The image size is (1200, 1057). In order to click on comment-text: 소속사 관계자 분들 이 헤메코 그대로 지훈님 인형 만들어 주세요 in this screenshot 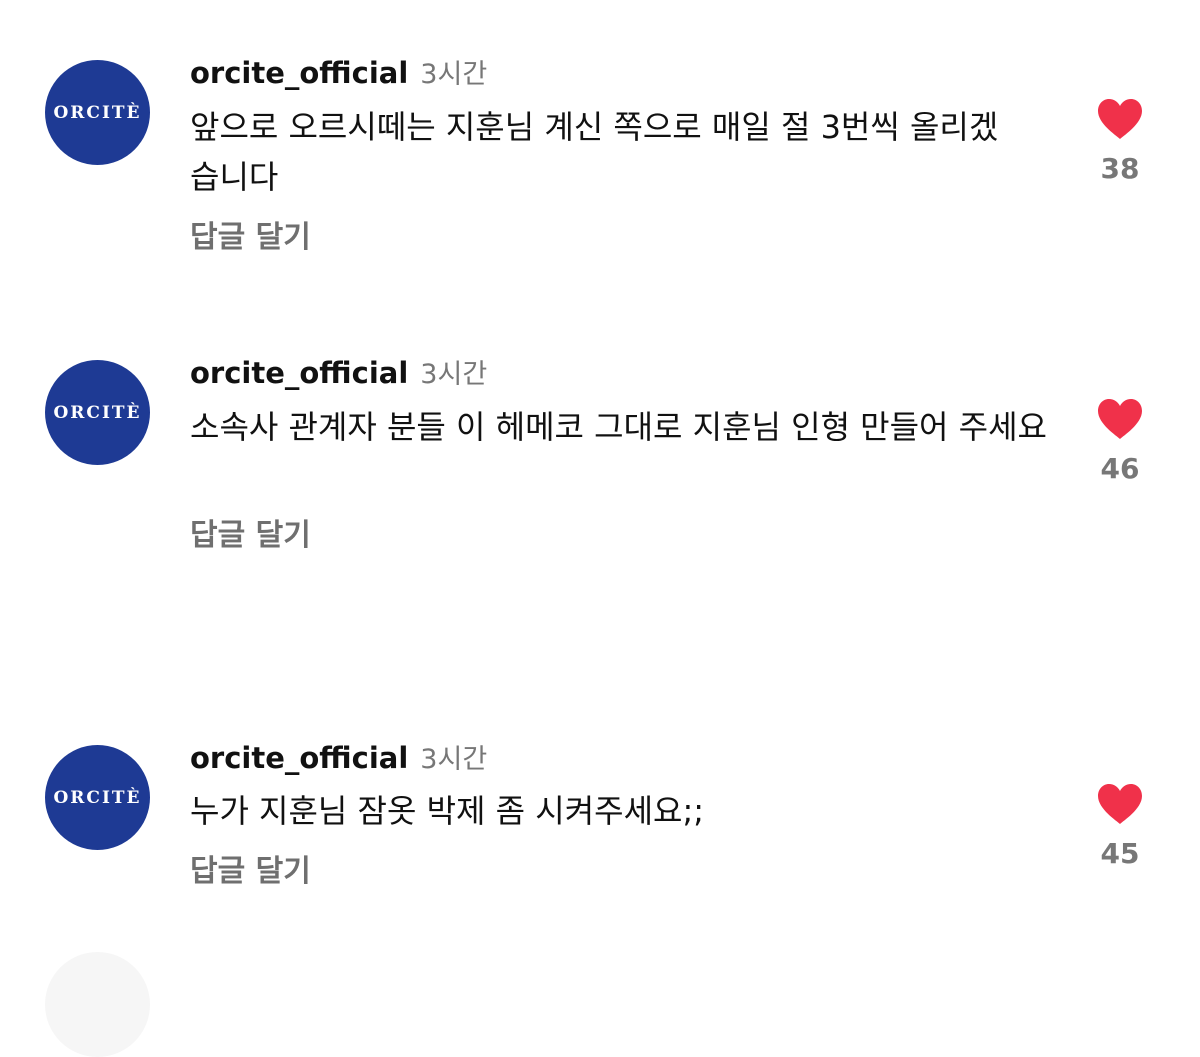, I will do `click(618, 427)`.